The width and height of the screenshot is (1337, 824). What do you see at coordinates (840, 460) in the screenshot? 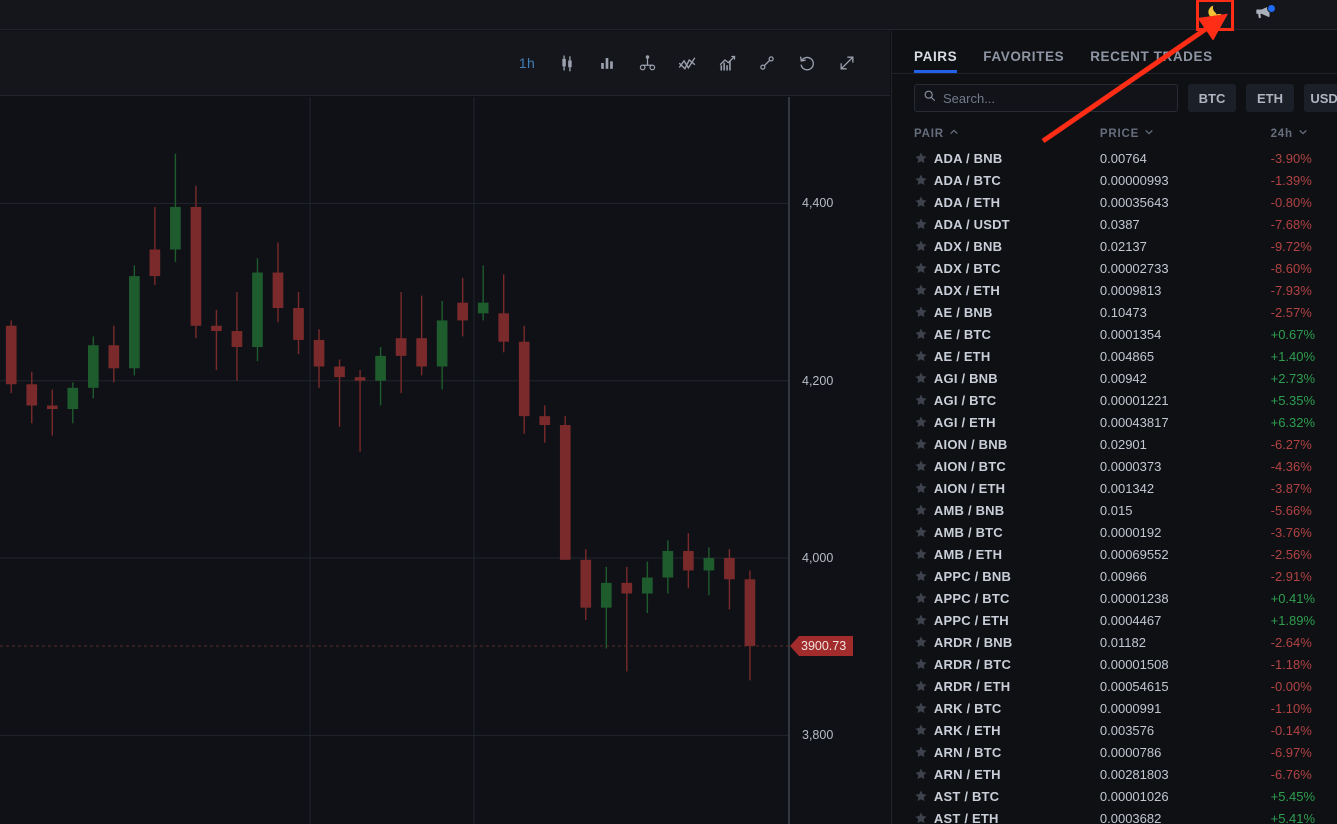
I see `price-axis: 4,400 4,200 4,000 3,800 3900.73` at bounding box center [840, 460].